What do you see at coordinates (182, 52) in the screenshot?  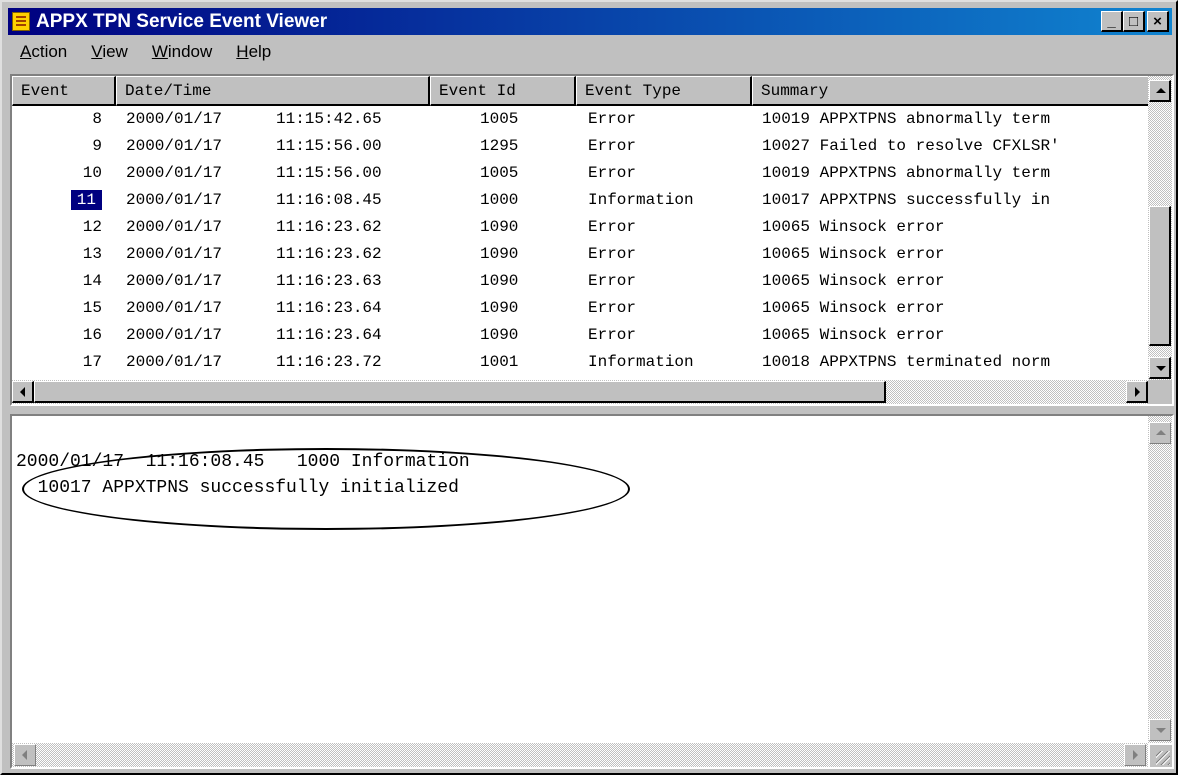 I see `menu-window: Window` at bounding box center [182, 52].